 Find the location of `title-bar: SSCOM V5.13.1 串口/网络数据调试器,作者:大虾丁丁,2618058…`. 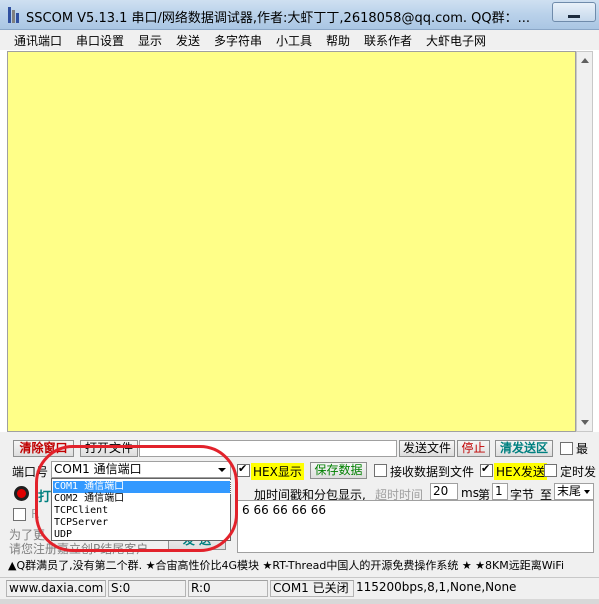

title-bar: SSCOM V5.13.1 串口/网络数据调试器,作者:大虾丁丁,2618058… is located at coordinates (299, 15).